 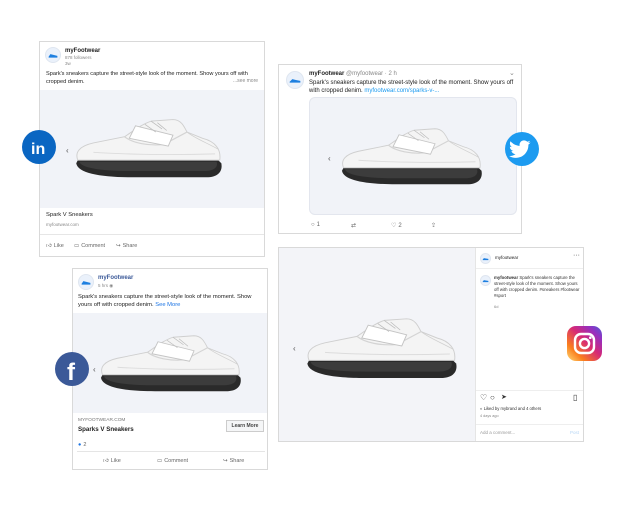 I want to click on learn-more-button: Learn More, so click(x=245, y=426).